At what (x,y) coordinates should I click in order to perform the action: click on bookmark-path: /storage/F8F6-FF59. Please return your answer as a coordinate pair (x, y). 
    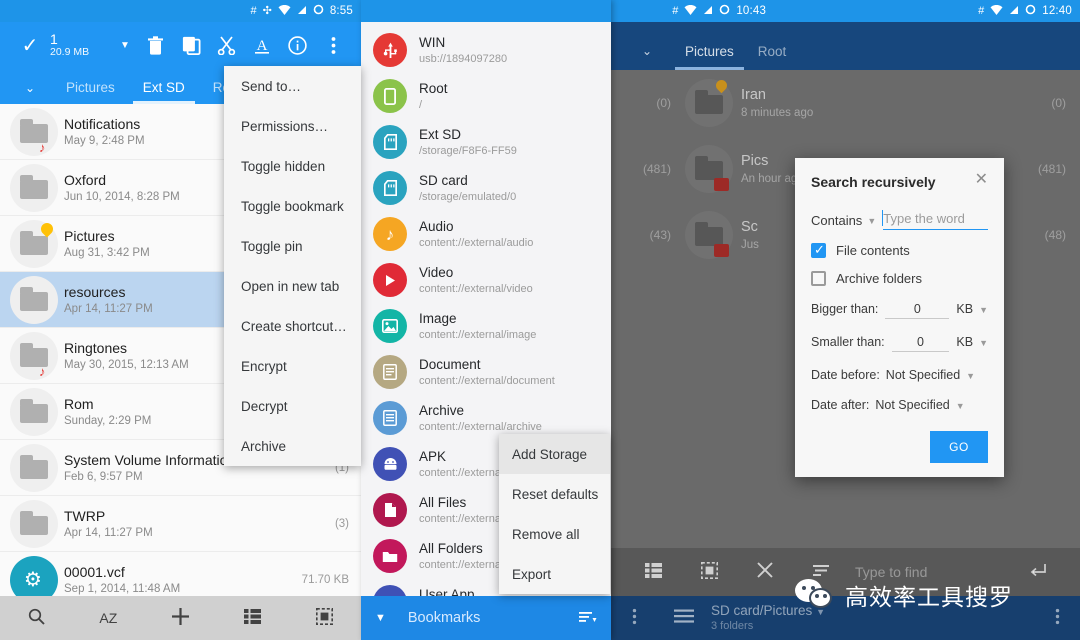
    Looking at the image, I should click on (468, 150).